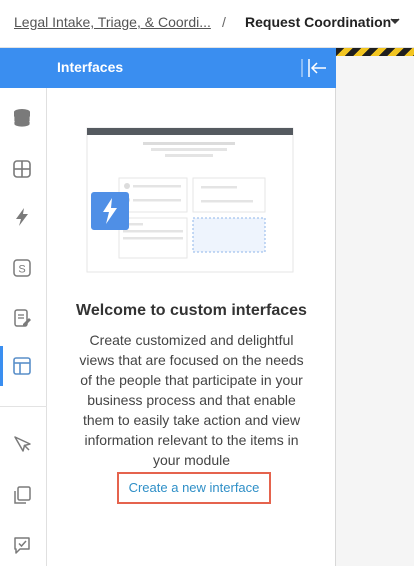 This screenshot has height=566, width=414. I want to click on panel-header: Interfaces, so click(191, 68).